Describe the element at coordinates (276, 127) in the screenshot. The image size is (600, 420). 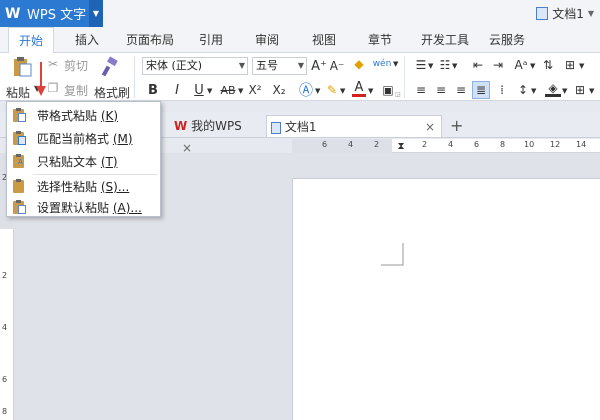
I see `document-icon` at that location.